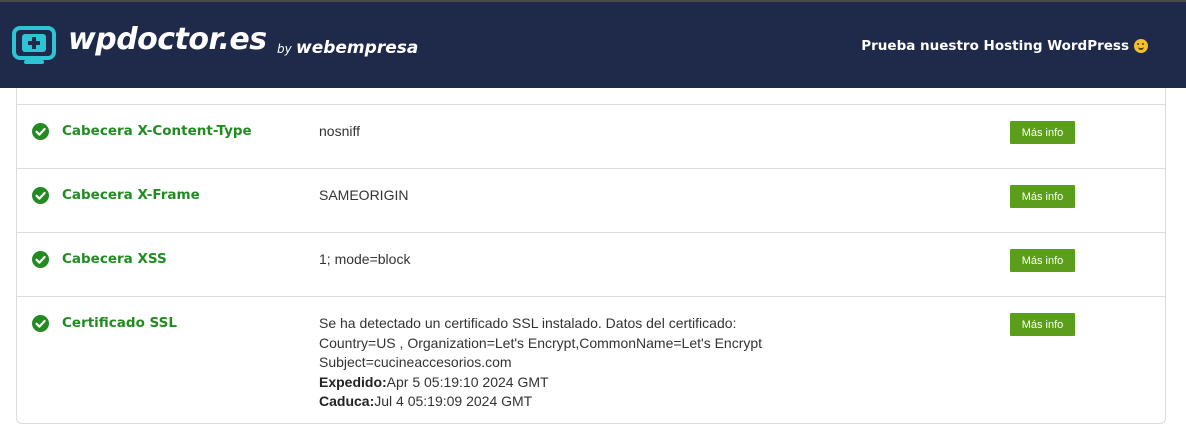 This screenshot has width=1186, height=437. What do you see at coordinates (591, 200) in the screenshot?
I see `result-row-x-frame: Cabecera X-Frame SAMEORIGIN Más info` at bounding box center [591, 200].